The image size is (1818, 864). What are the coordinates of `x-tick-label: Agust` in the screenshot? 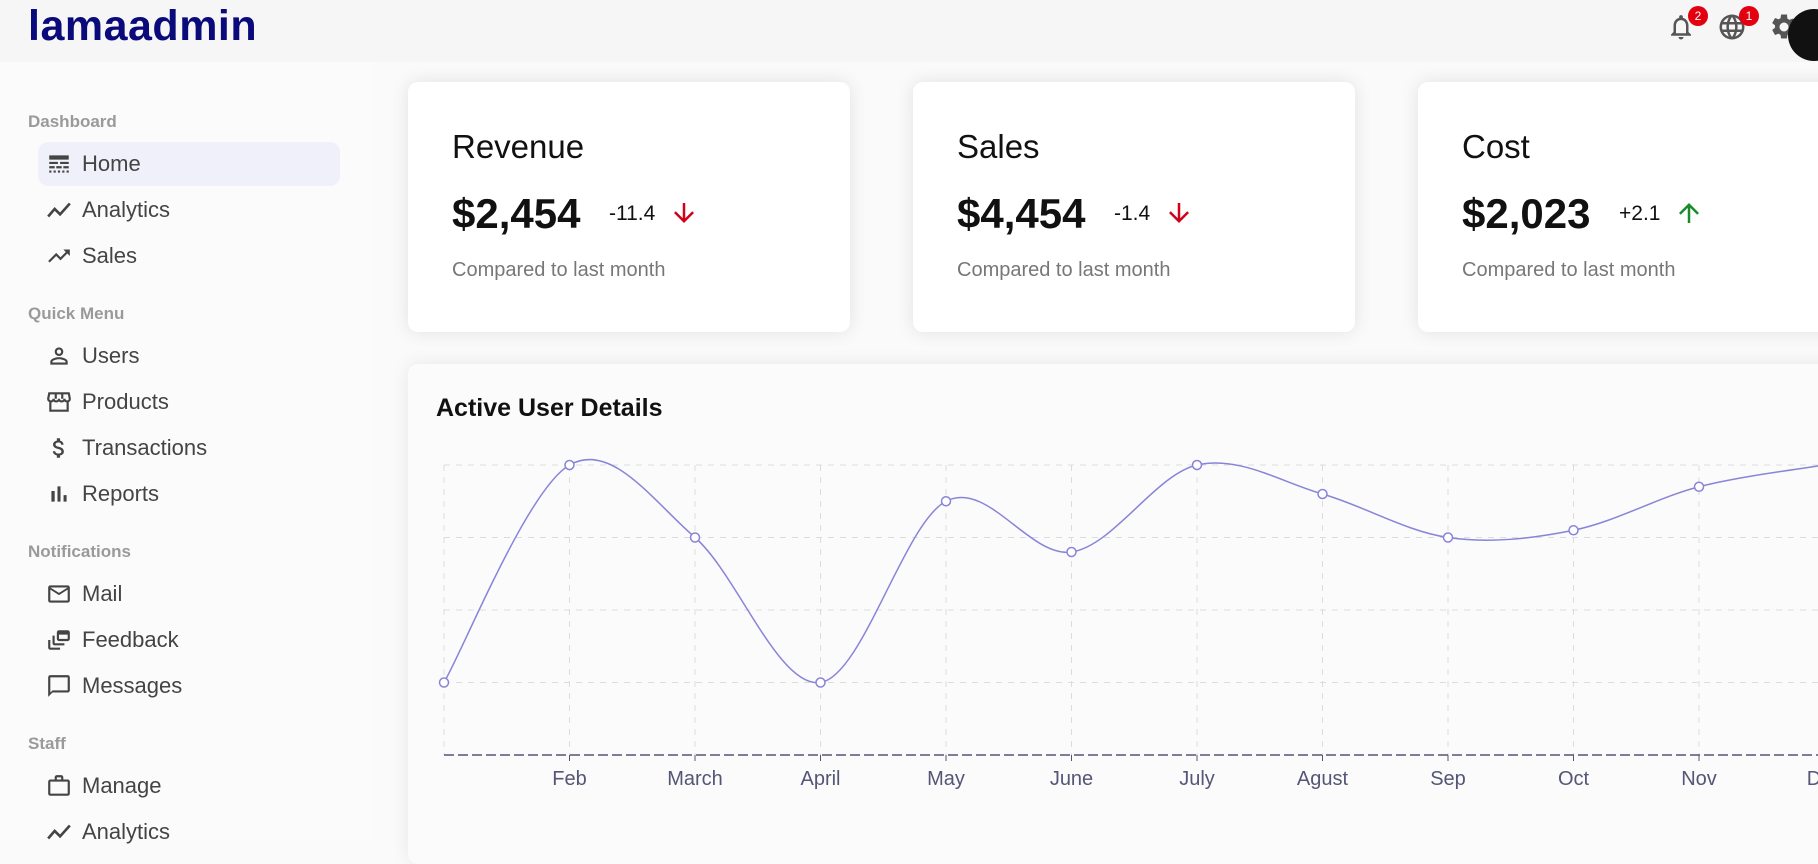 It's located at (1323, 779).